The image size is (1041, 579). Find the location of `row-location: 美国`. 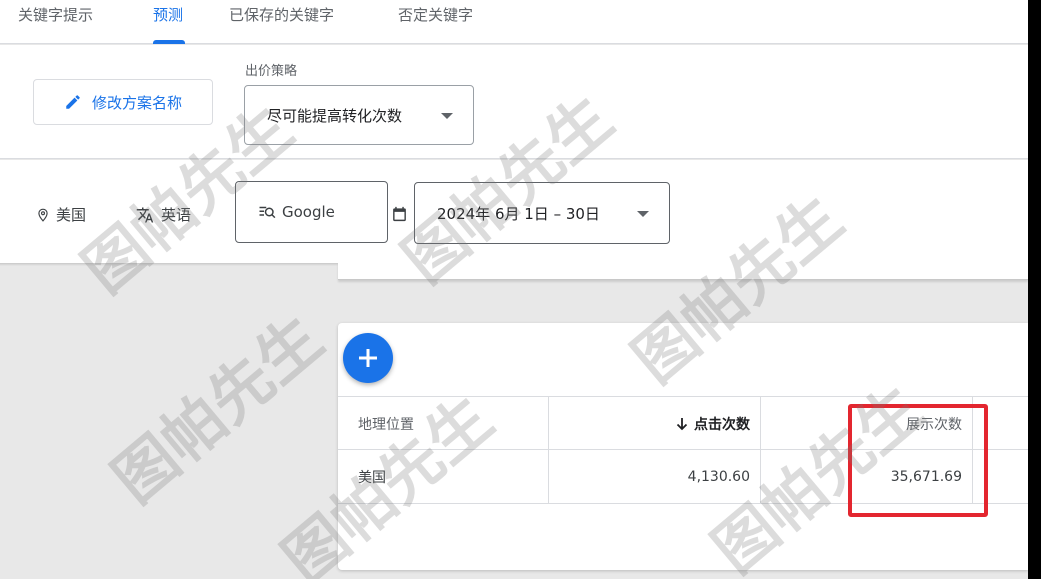

row-location: 美国 is located at coordinates (443, 476).